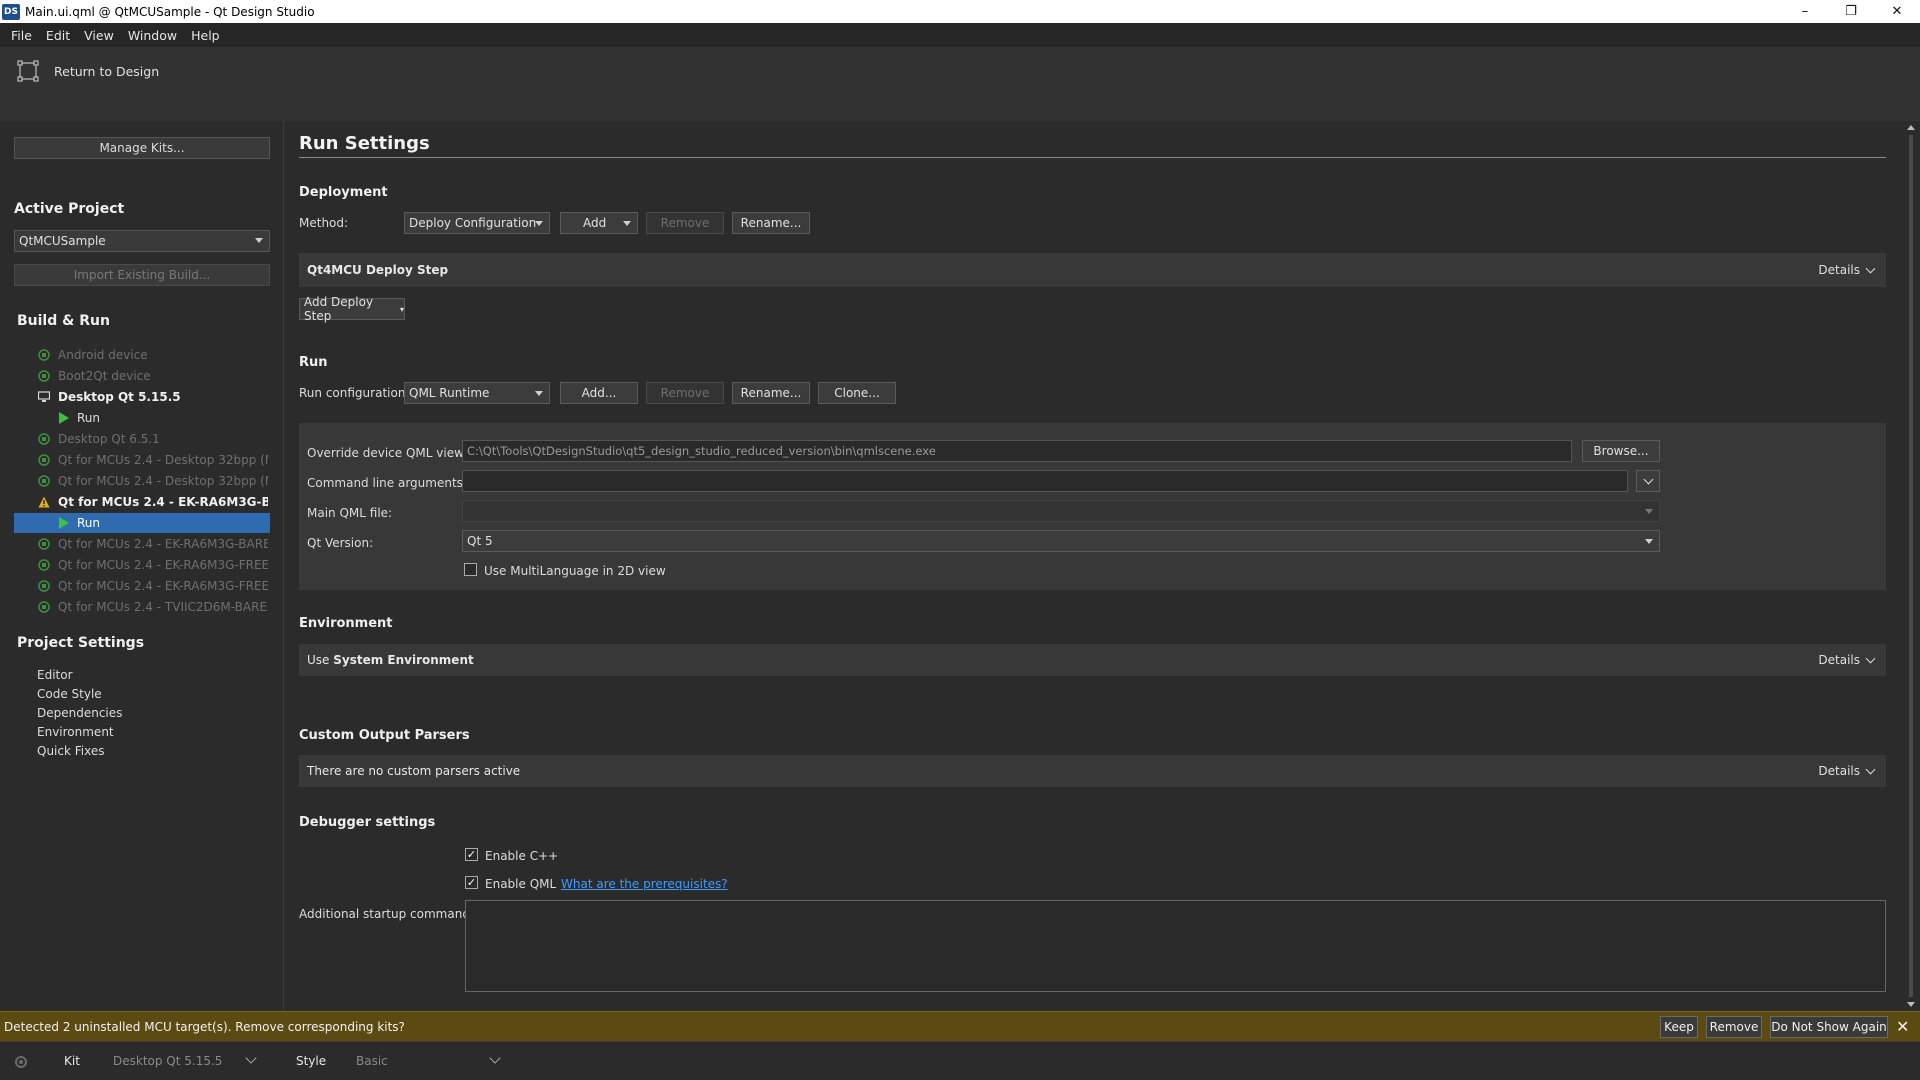 This screenshot has height=1080, width=1920. Describe the element at coordinates (644, 884) in the screenshot. I see `prerequisites-link: What are the prerequisites?` at that location.